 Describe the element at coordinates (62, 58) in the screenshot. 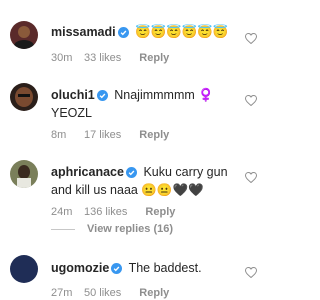

I see `timestamp: 30m` at that location.